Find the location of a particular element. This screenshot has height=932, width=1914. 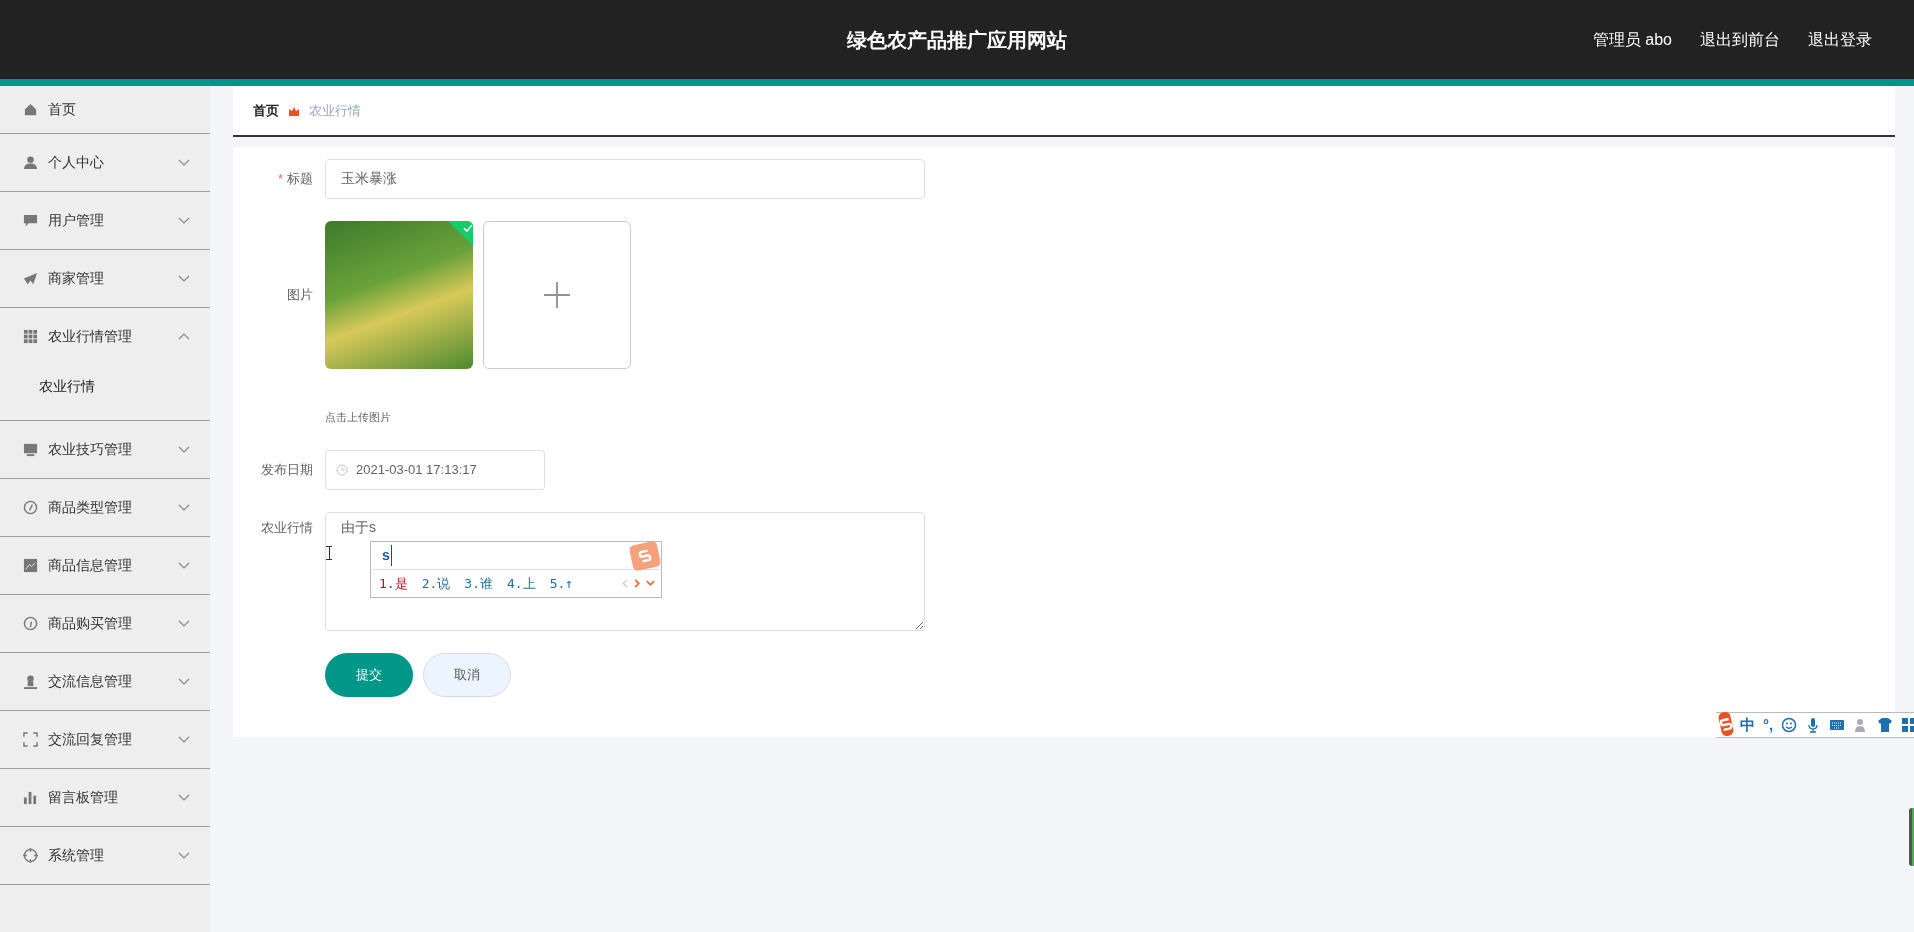

sidebar-item: 留言板管理 is located at coordinates (105, 797).